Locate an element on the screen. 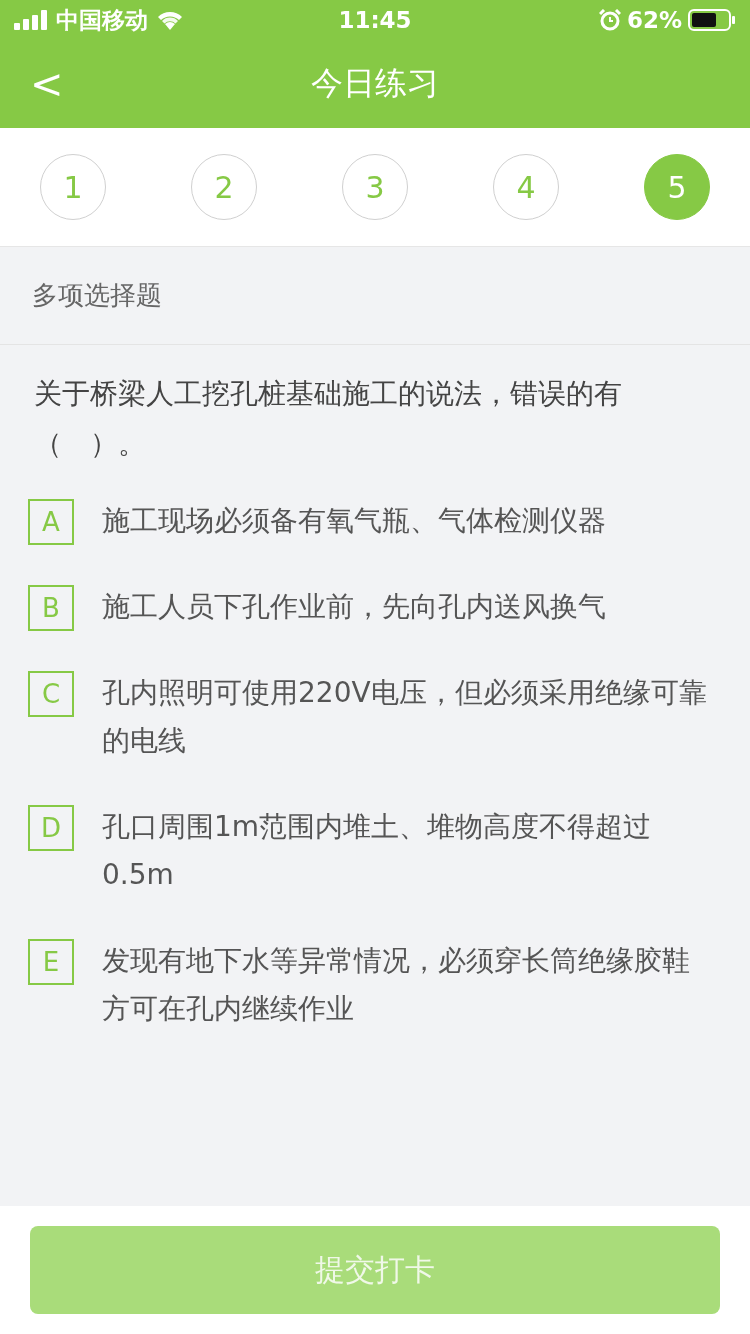 The height and width of the screenshot is (1334, 750). back-button: < is located at coordinates (47, 84).